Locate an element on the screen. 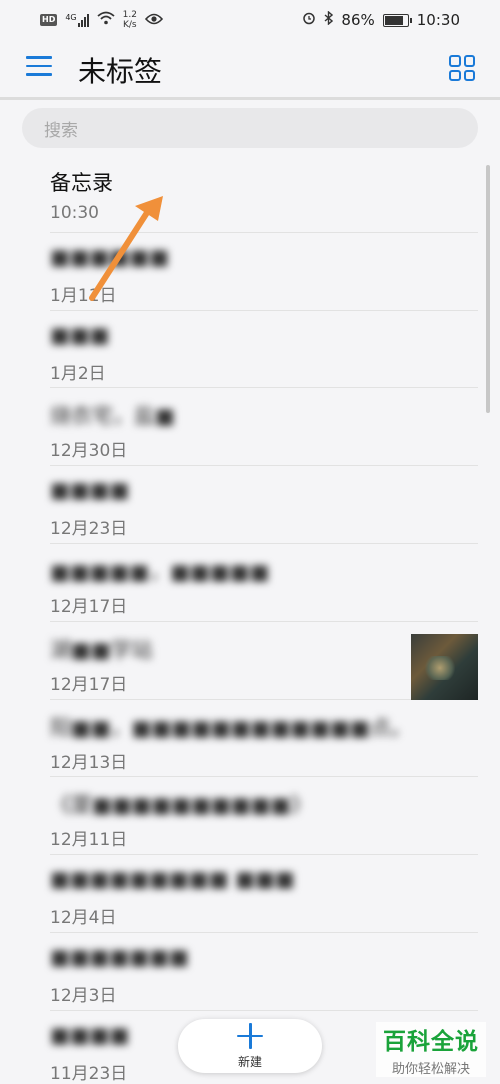  net-speed: 1.2 K/s is located at coordinates (130, 20).